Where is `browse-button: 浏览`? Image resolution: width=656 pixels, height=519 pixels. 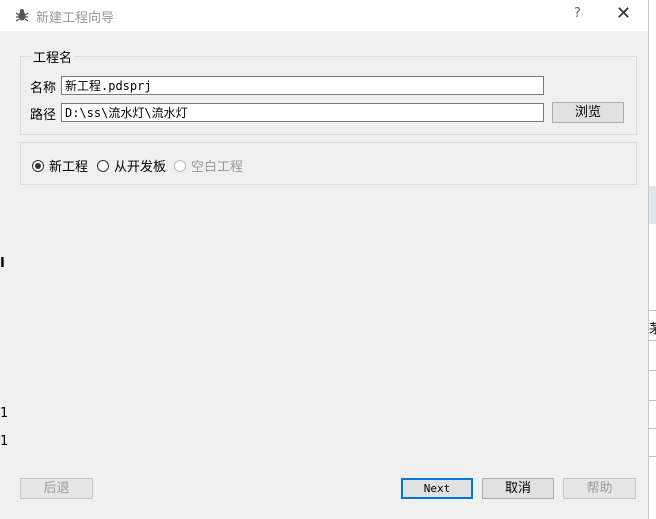 browse-button: 浏览 is located at coordinates (588, 112).